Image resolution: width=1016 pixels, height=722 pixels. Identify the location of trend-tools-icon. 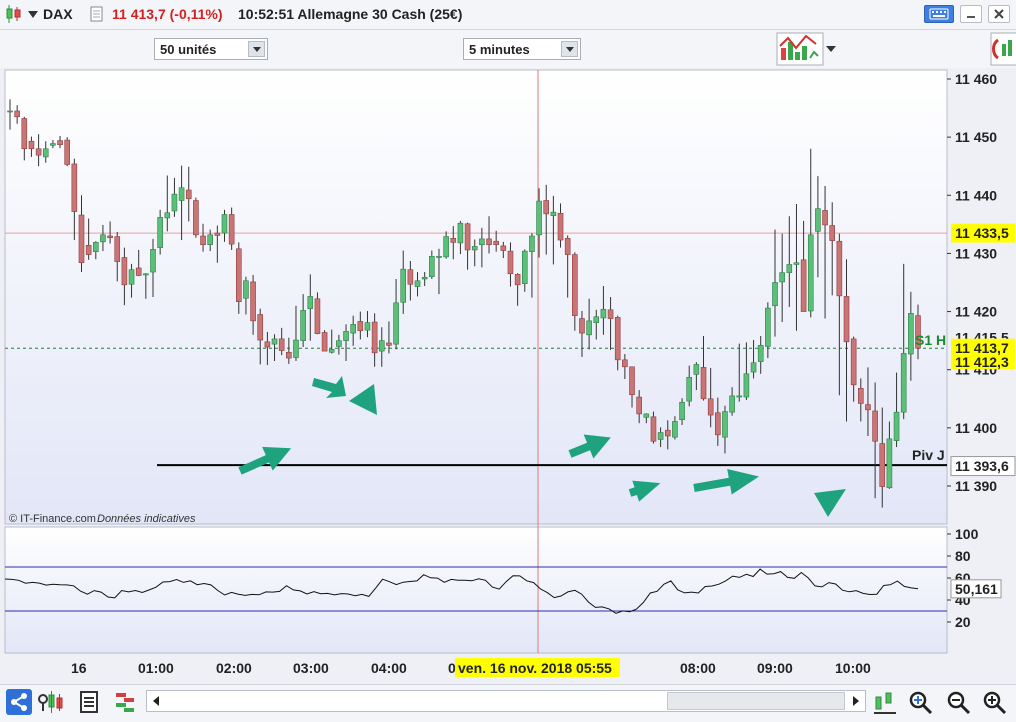
(1003, 49).